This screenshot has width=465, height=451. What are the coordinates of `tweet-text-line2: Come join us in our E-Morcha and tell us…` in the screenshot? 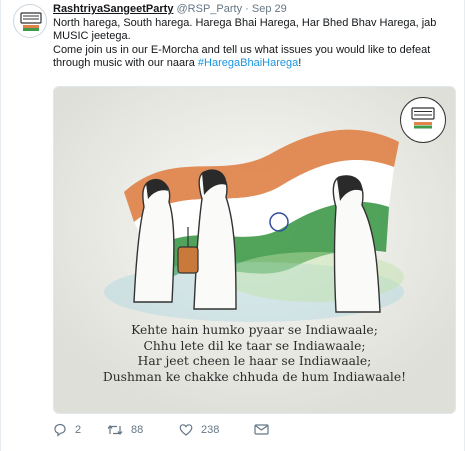 It's located at (253, 57).